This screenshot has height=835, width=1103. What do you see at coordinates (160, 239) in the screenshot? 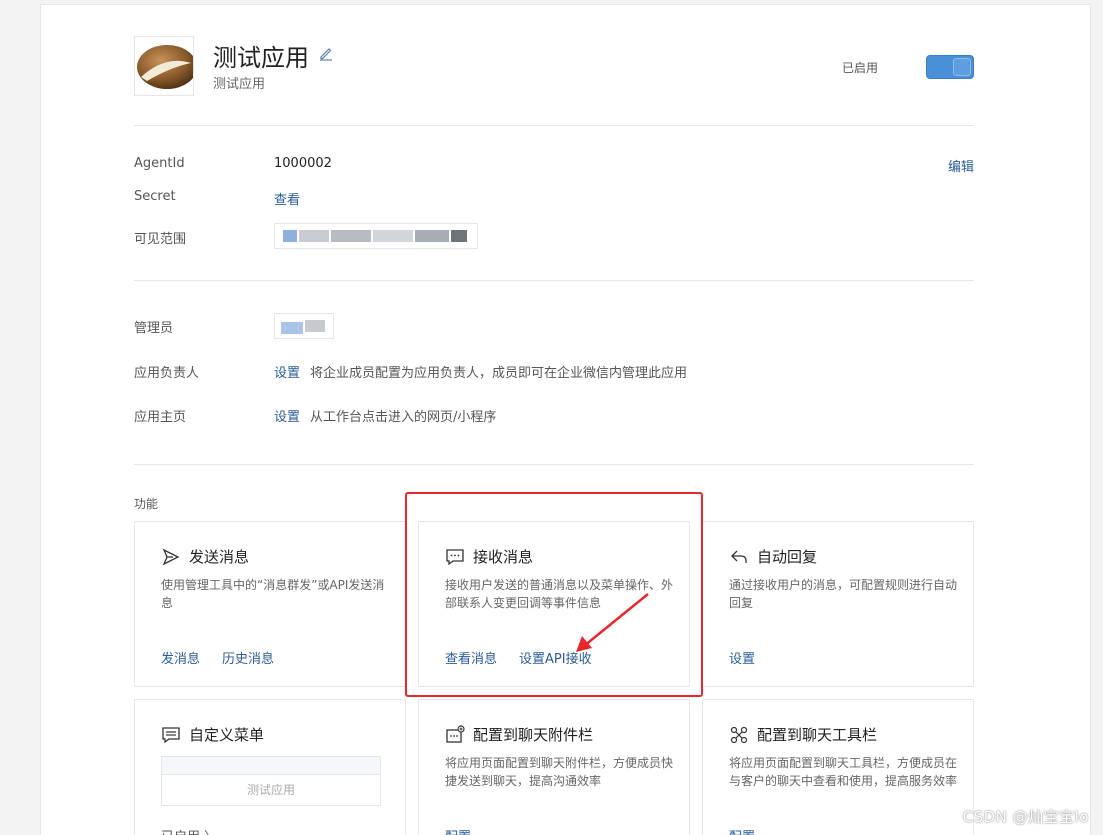
I see `scope-label: 可见范围` at bounding box center [160, 239].